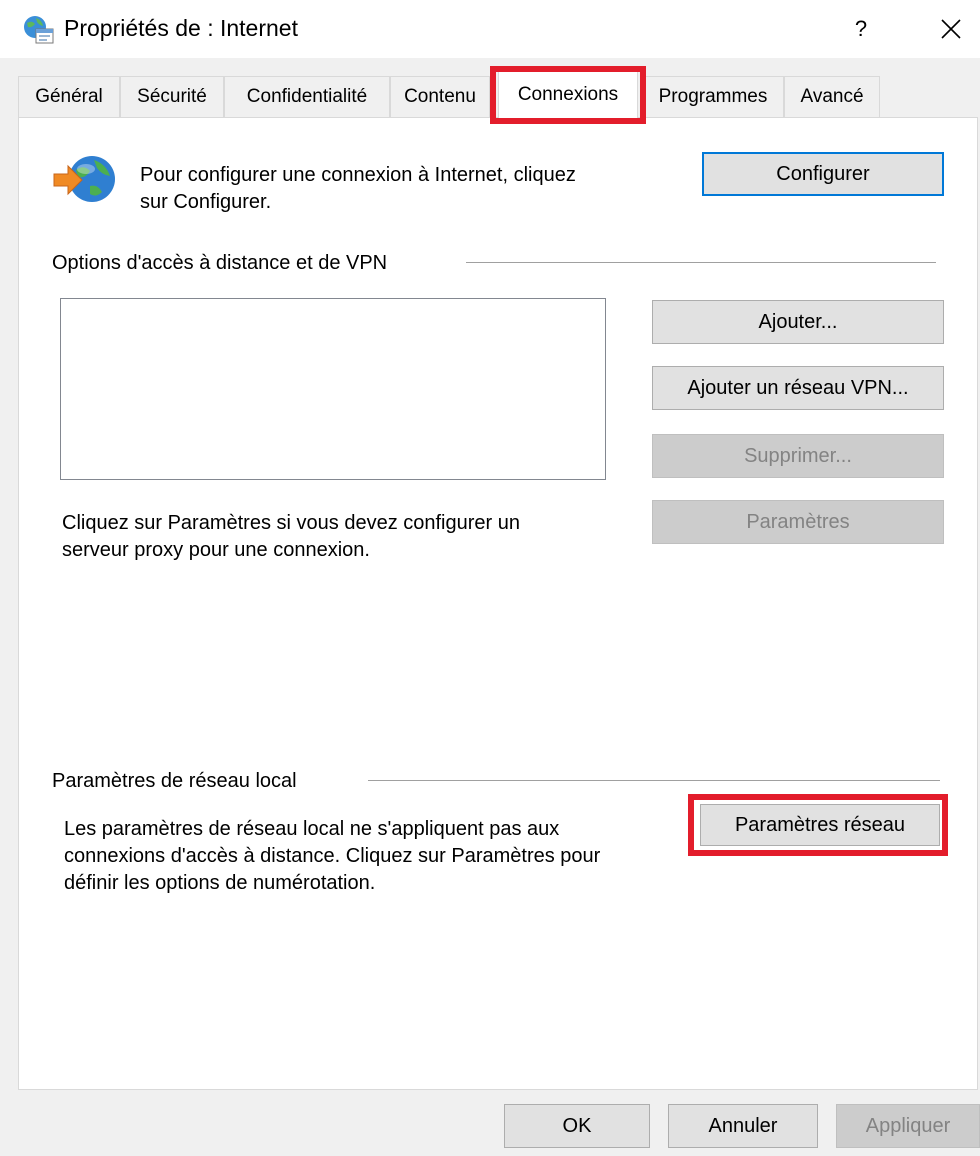  Describe the element at coordinates (832, 96) in the screenshot. I see `tab-avance: Avancé` at that location.